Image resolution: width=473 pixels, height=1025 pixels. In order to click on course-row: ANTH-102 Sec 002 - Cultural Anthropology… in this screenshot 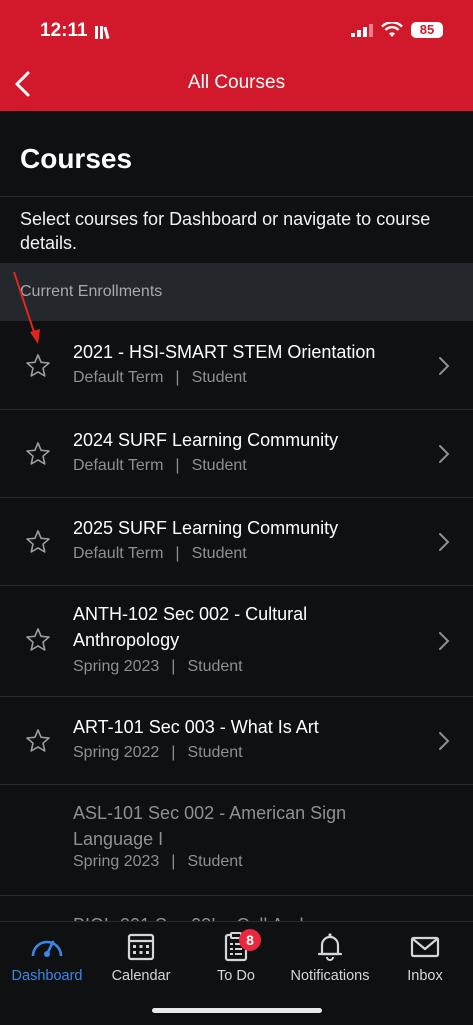, I will do `click(236, 641)`.